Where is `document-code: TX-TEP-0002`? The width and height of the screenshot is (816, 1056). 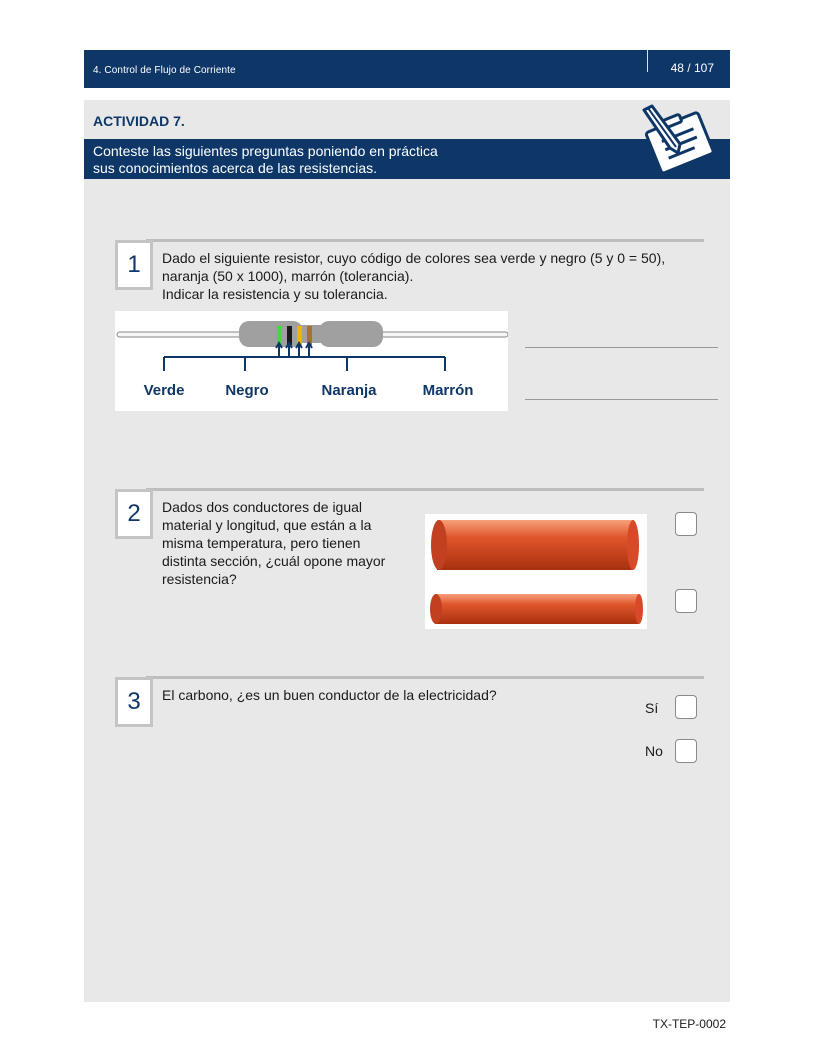 document-code: TX-TEP-0002 is located at coordinates (689, 1024).